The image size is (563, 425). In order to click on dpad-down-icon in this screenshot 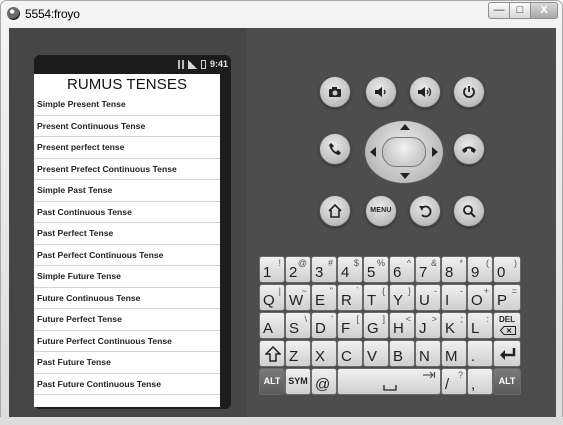, I will do `click(405, 176)`.